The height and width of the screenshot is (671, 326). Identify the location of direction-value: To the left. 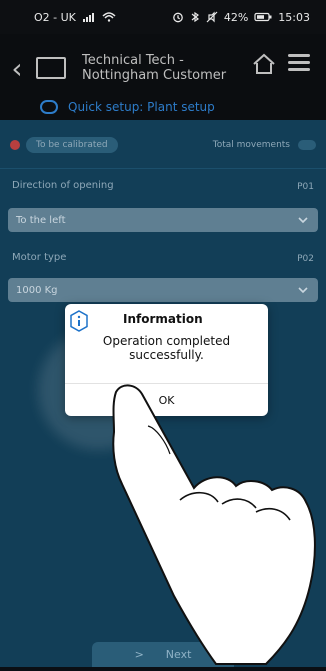
(41, 220).